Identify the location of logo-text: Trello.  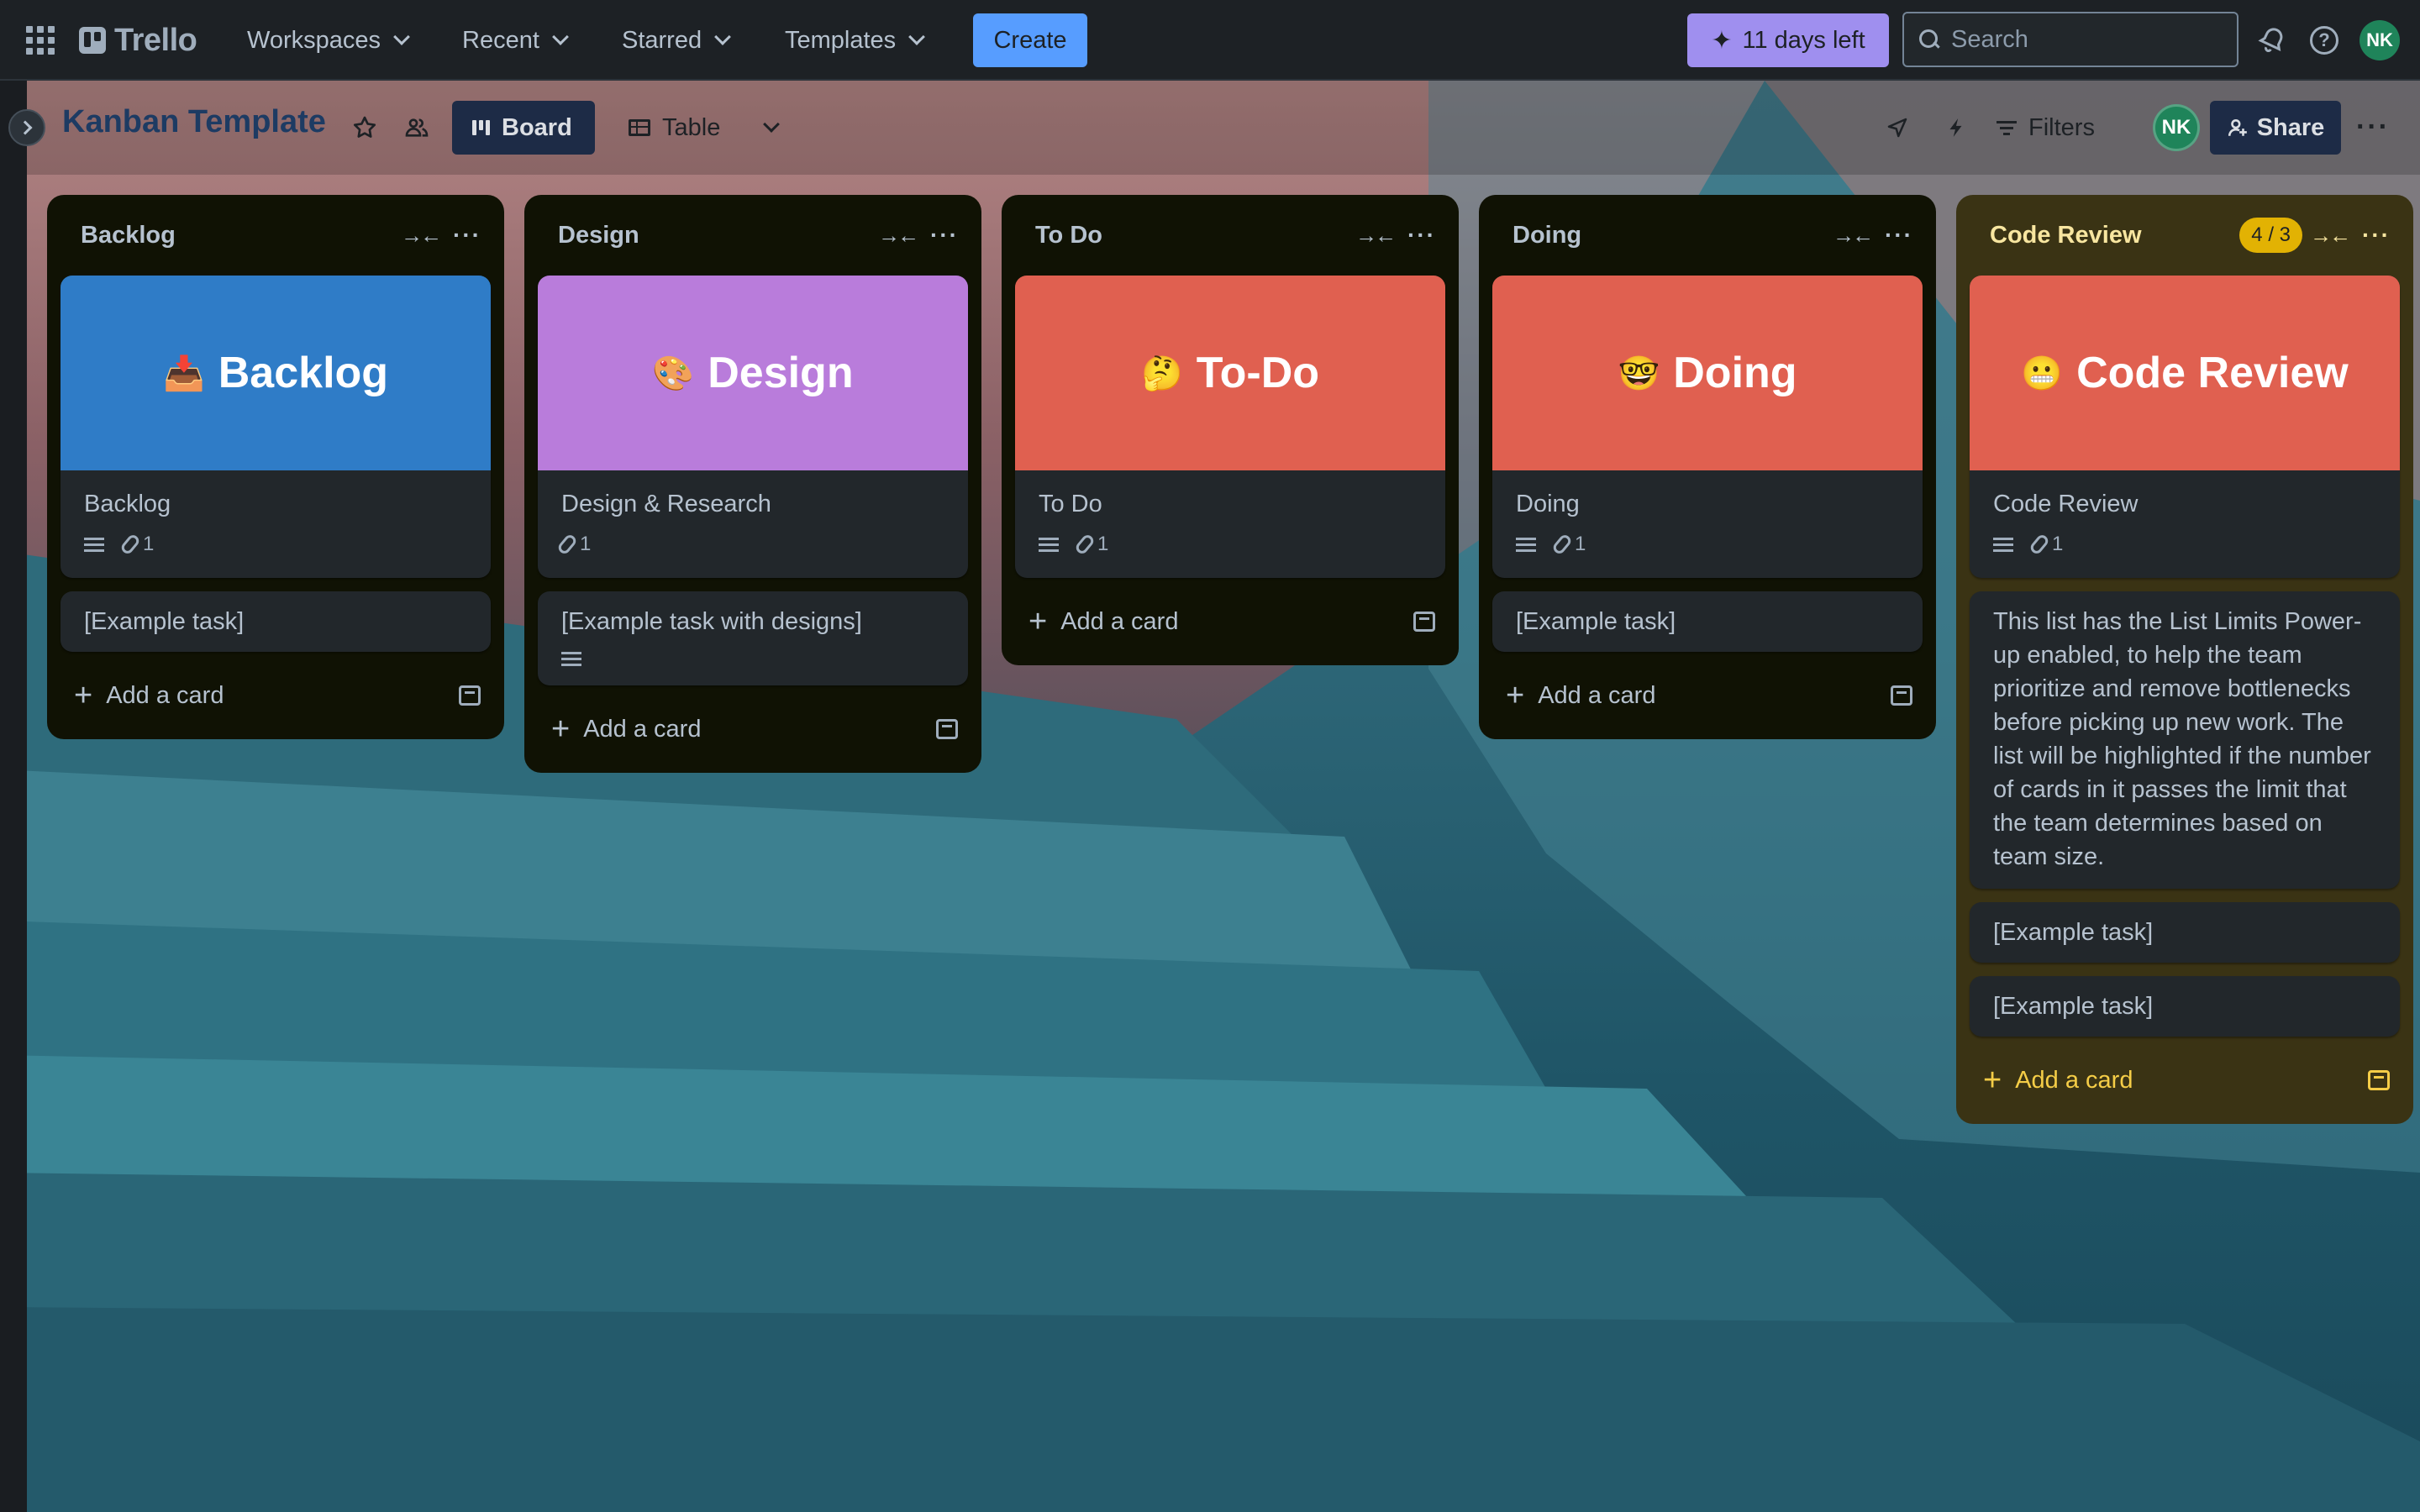
(155, 40).